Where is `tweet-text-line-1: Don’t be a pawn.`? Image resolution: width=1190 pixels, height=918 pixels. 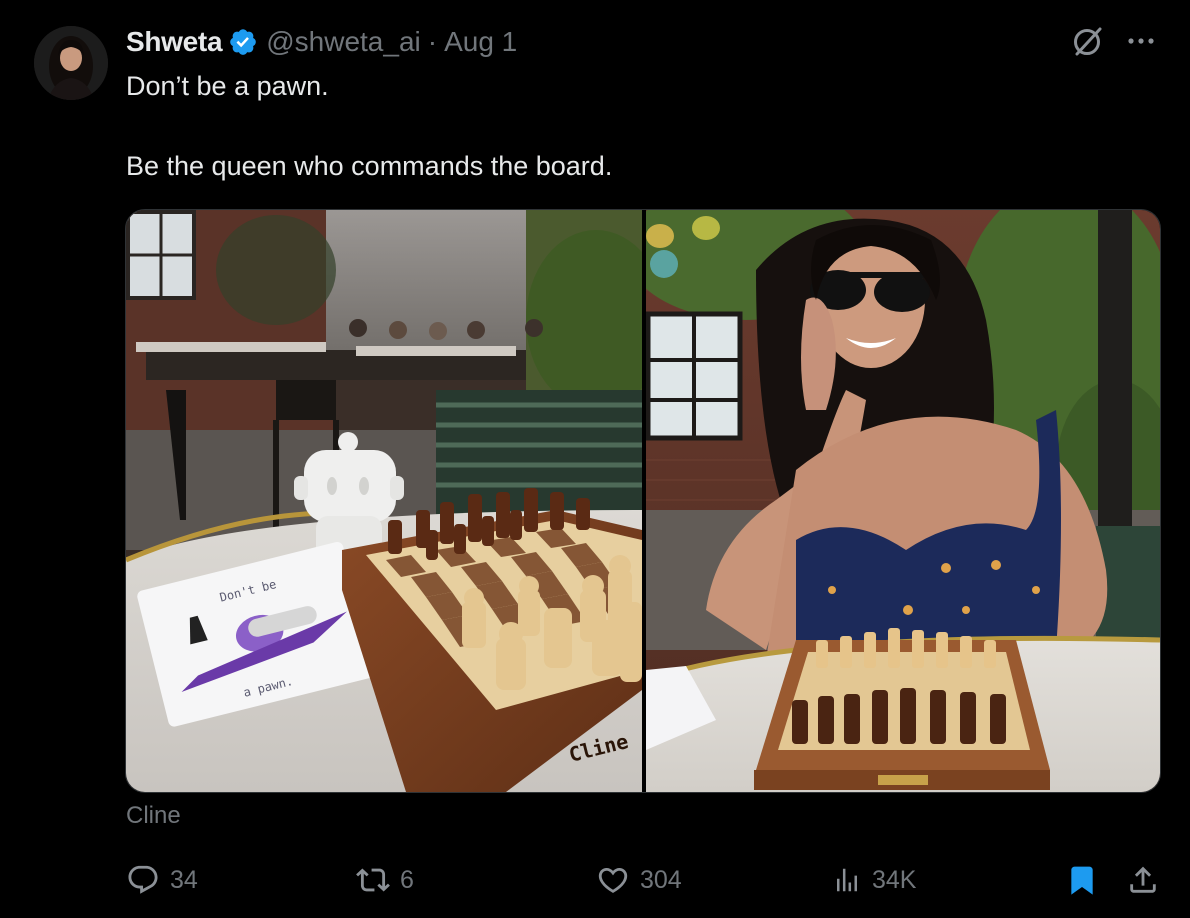
tweet-text-line-1: Don’t be a pawn. is located at coordinates (227, 86).